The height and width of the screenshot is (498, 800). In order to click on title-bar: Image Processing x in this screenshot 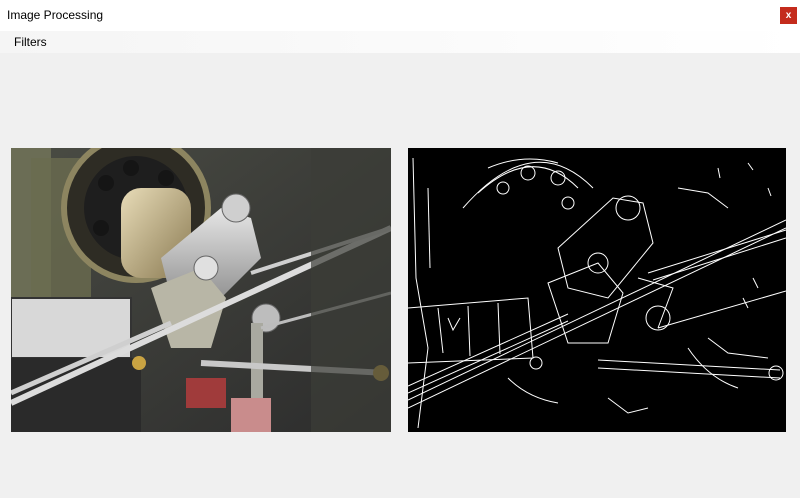, I will do `click(400, 15)`.